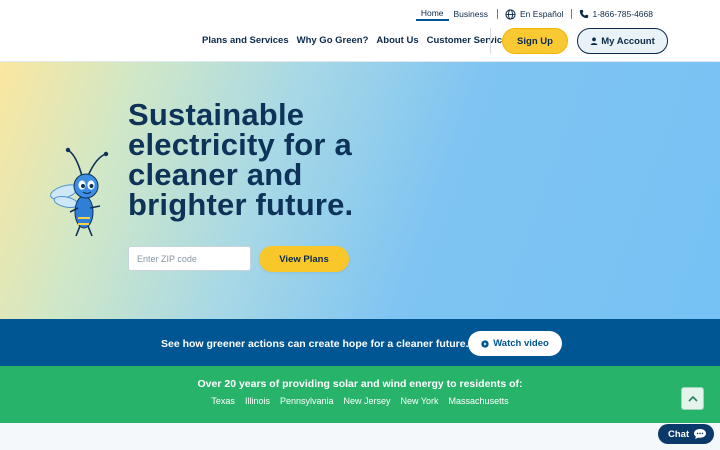 This screenshot has height=450, width=720. What do you see at coordinates (628, 41) in the screenshot?
I see `my-account-label: My Account` at bounding box center [628, 41].